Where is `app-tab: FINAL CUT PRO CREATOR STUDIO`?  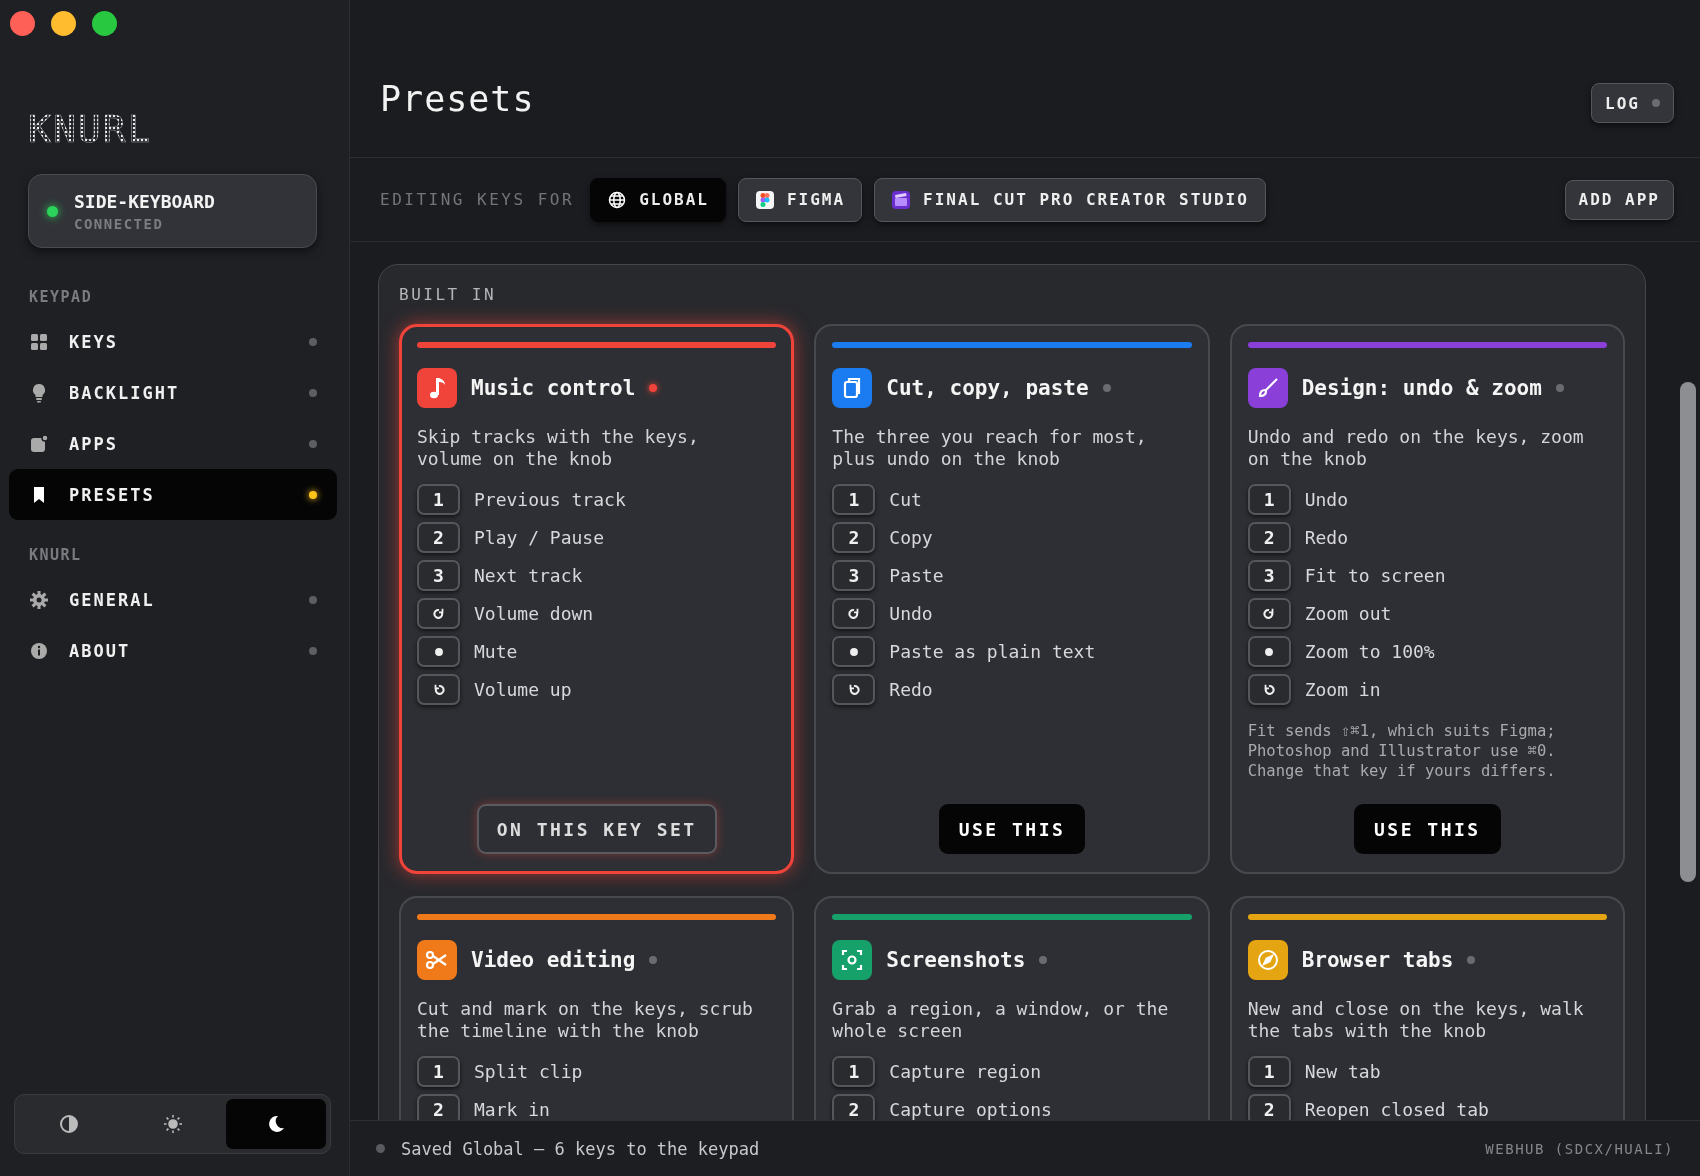 app-tab: FINAL CUT PRO CREATOR STUDIO is located at coordinates (1070, 199).